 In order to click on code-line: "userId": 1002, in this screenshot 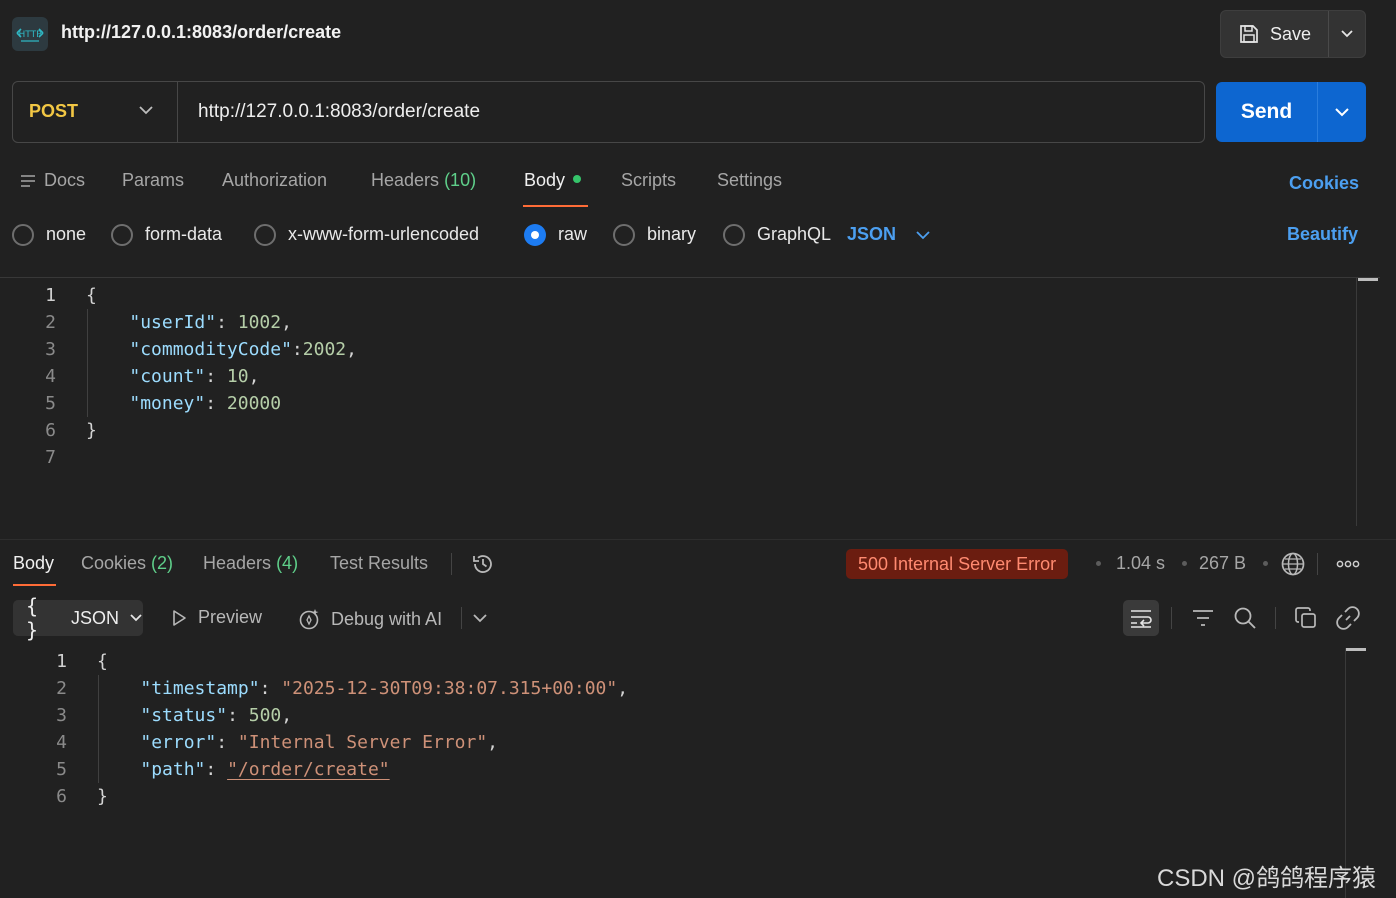, I will do `click(210, 322)`.